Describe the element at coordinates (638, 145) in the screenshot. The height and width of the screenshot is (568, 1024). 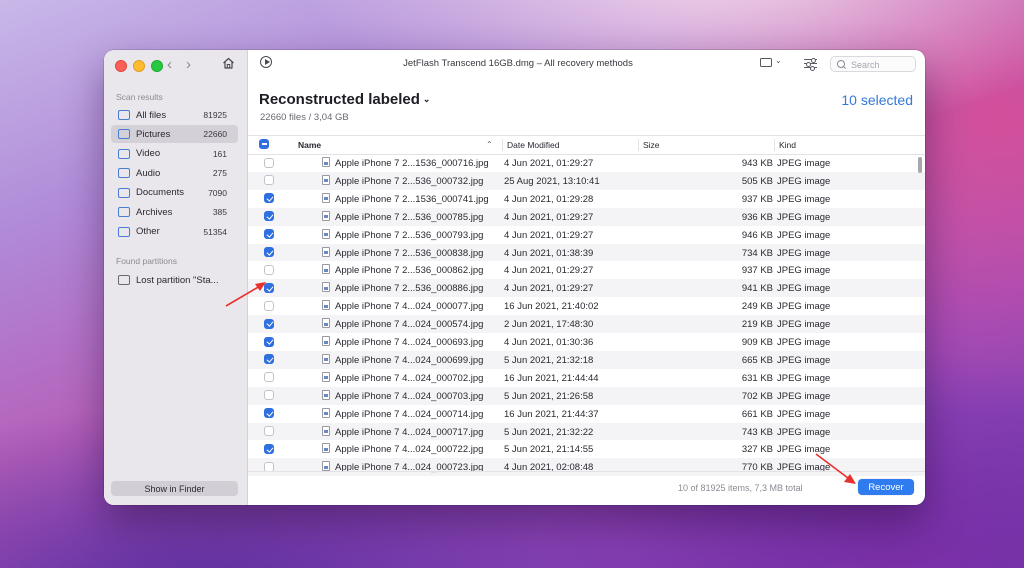
I see `column-separator` at that location.